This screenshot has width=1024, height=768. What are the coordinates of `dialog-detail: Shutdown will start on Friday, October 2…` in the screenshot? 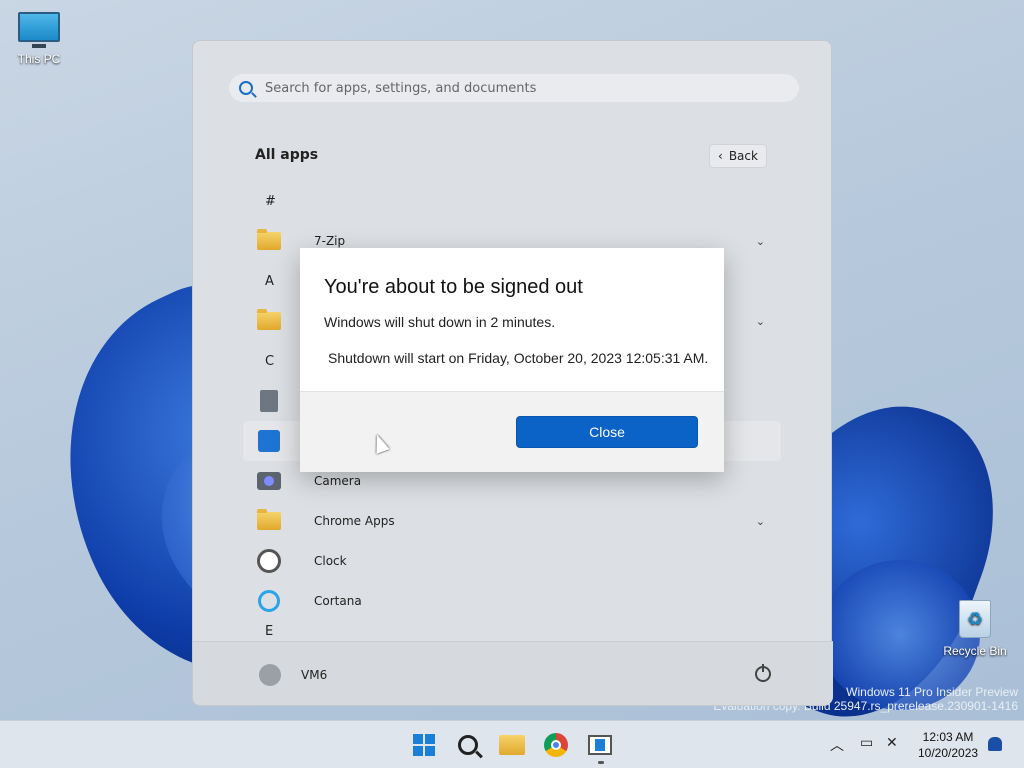 It's located at (518, 358).